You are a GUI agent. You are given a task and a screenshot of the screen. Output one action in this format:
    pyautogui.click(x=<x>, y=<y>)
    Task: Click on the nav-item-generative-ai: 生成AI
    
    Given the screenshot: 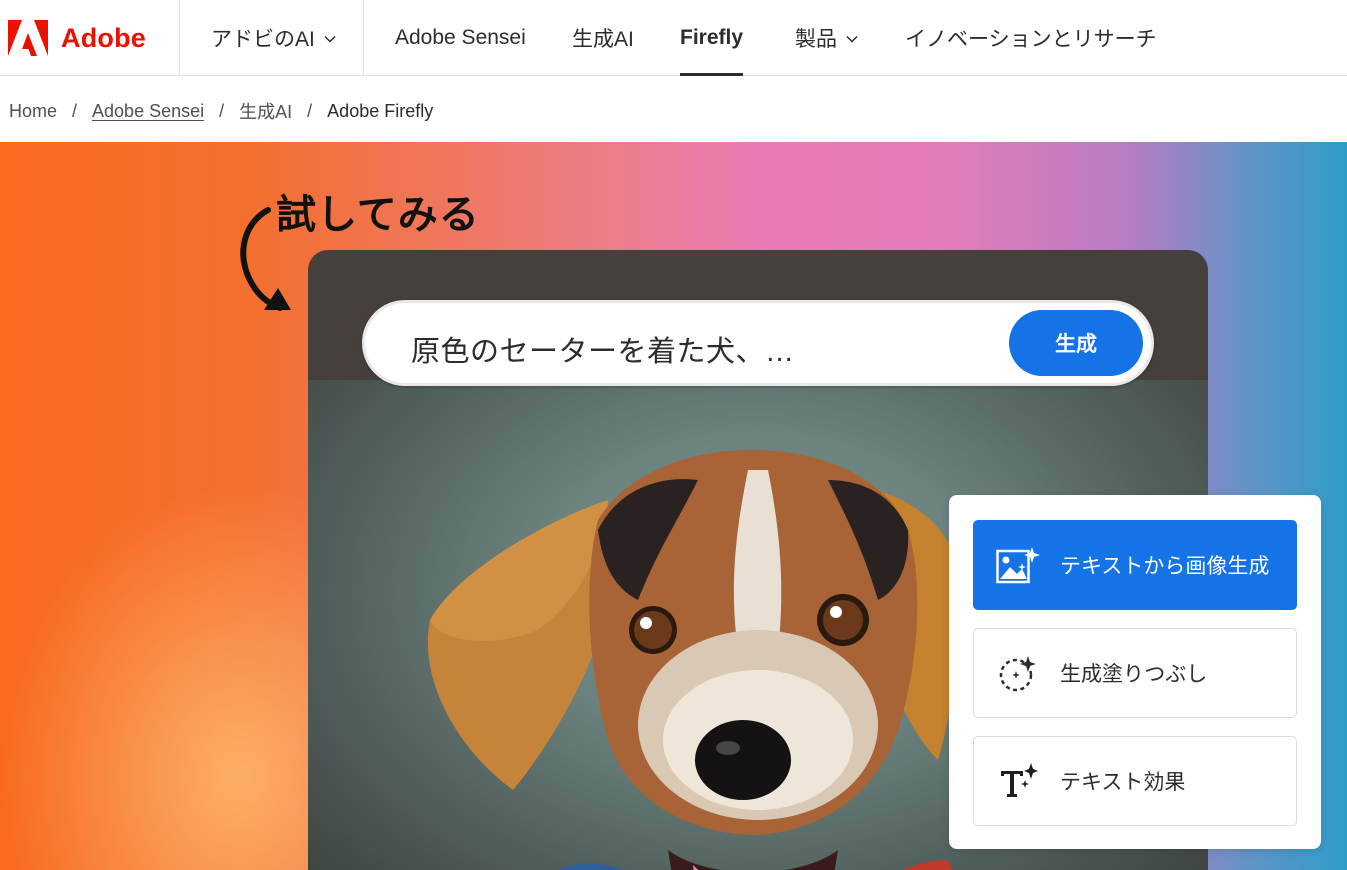 What is the action you would take?
    pyautogui.click(x=603, y=38)
    